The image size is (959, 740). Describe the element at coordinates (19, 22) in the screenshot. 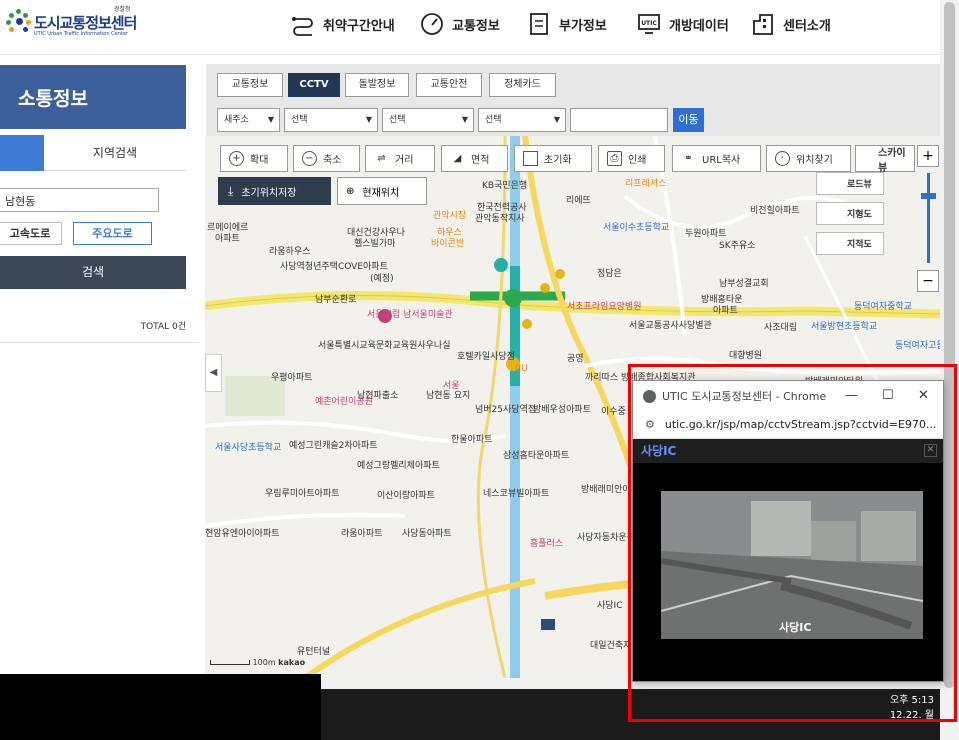

I see `utic-logo-icon` at that location.